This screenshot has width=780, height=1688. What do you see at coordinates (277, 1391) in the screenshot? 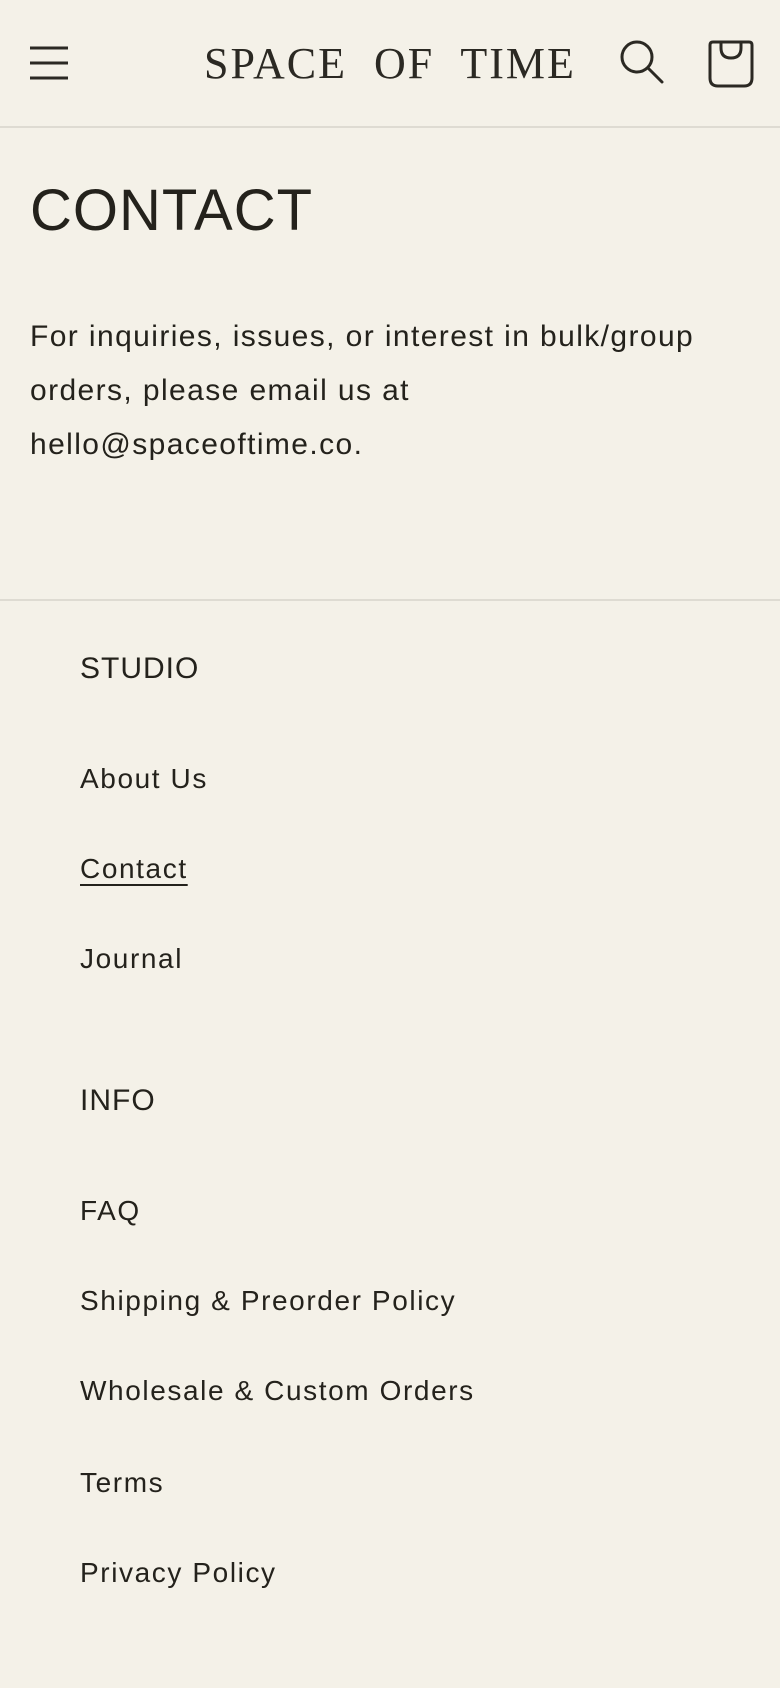
I see `footer-link-wholesale-custom-orders: Wholesale & Custom Orders` at bounding box center [277, 1391].